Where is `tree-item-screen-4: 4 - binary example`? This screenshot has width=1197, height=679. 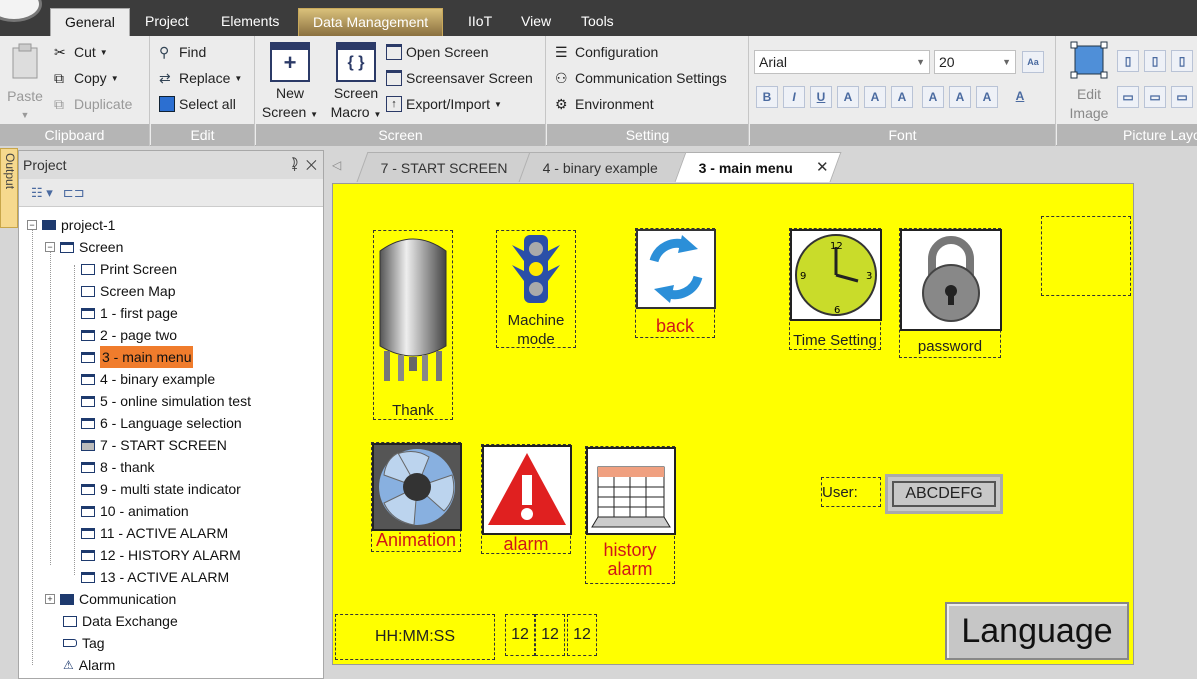
tree-item-screen-4: 4 - binary example is located at coordinates (148, 379).